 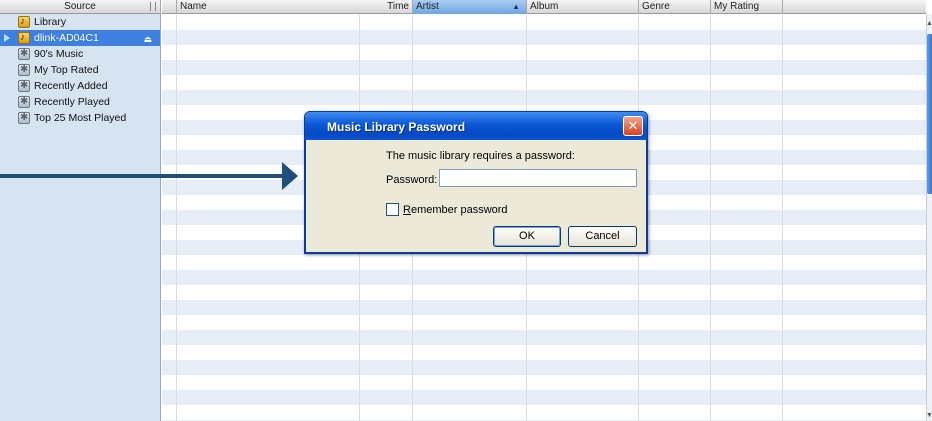 What do you see at coordinates (290, 176) in the screenshot?
I see `annotation-arrow-icon` at bounding box center [290, 176].